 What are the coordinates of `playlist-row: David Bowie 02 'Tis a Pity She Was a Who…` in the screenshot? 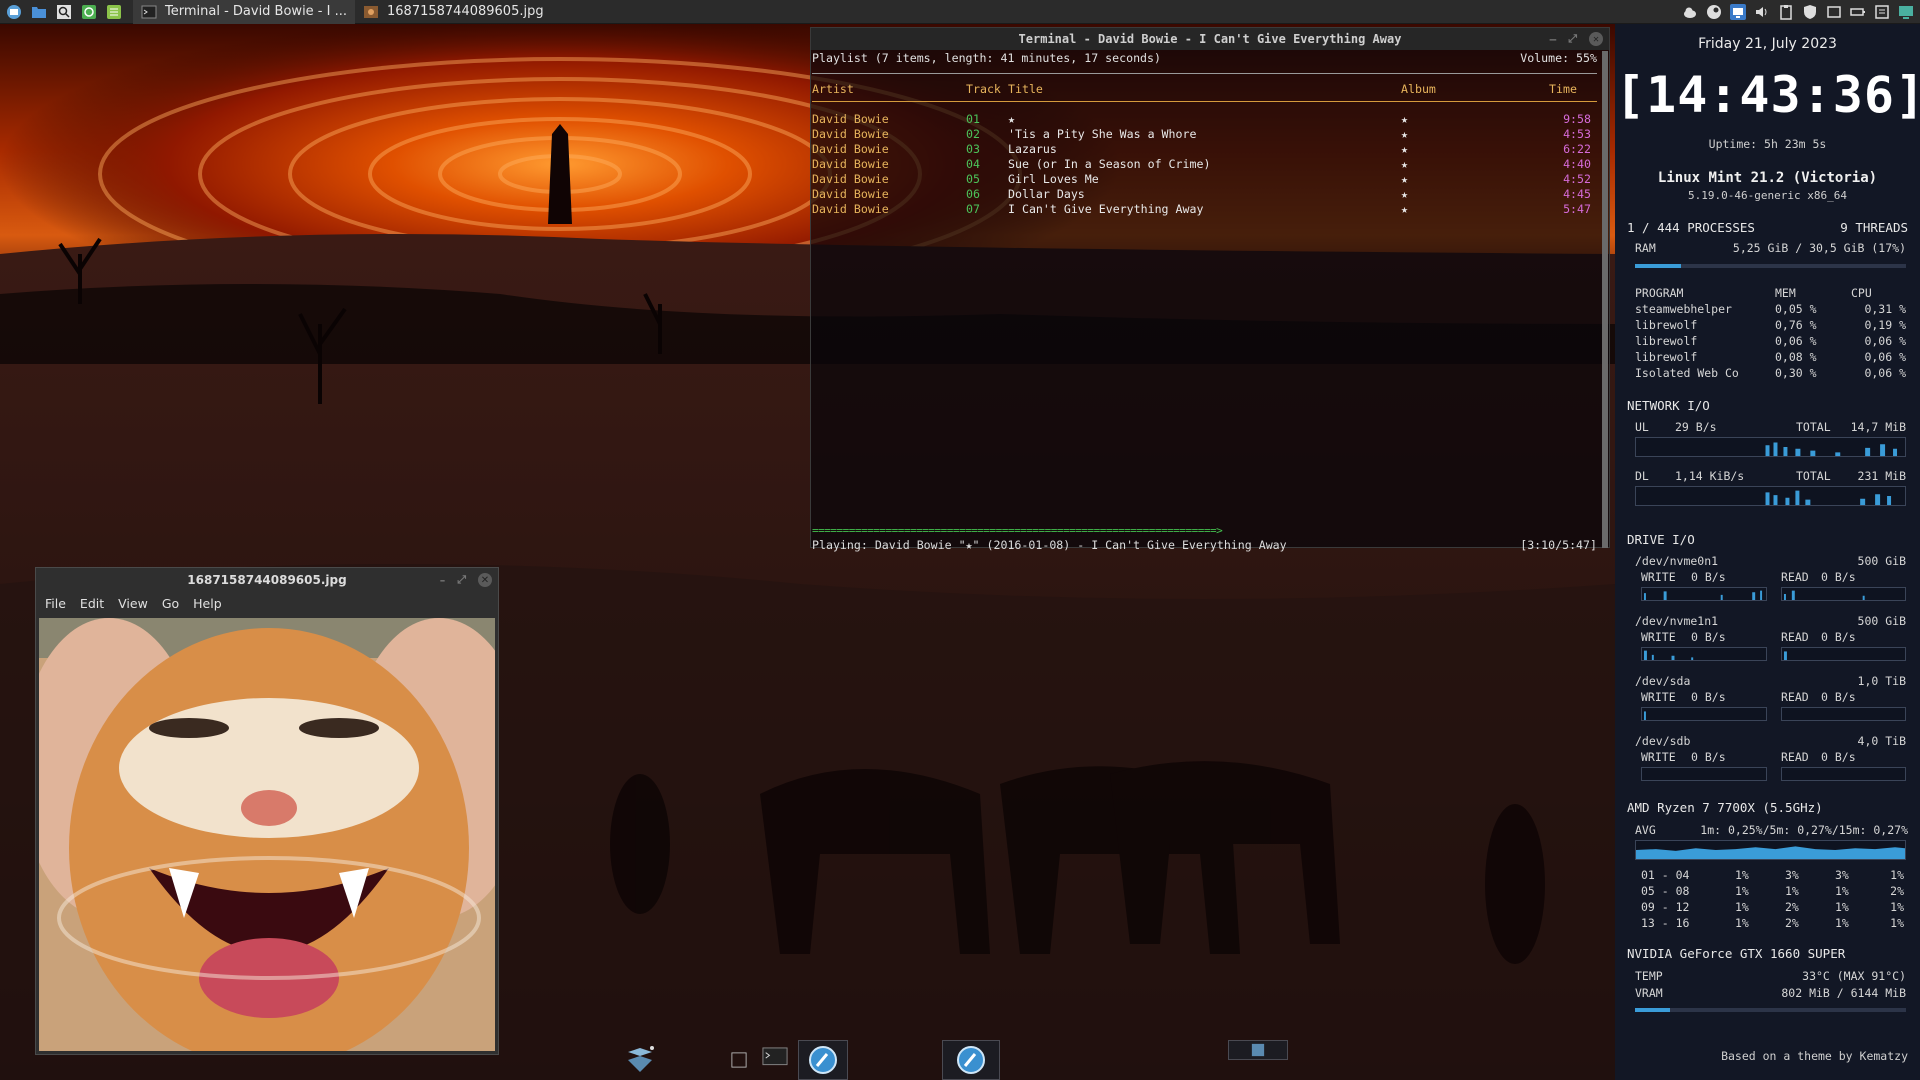 It's located at (1204, 134).